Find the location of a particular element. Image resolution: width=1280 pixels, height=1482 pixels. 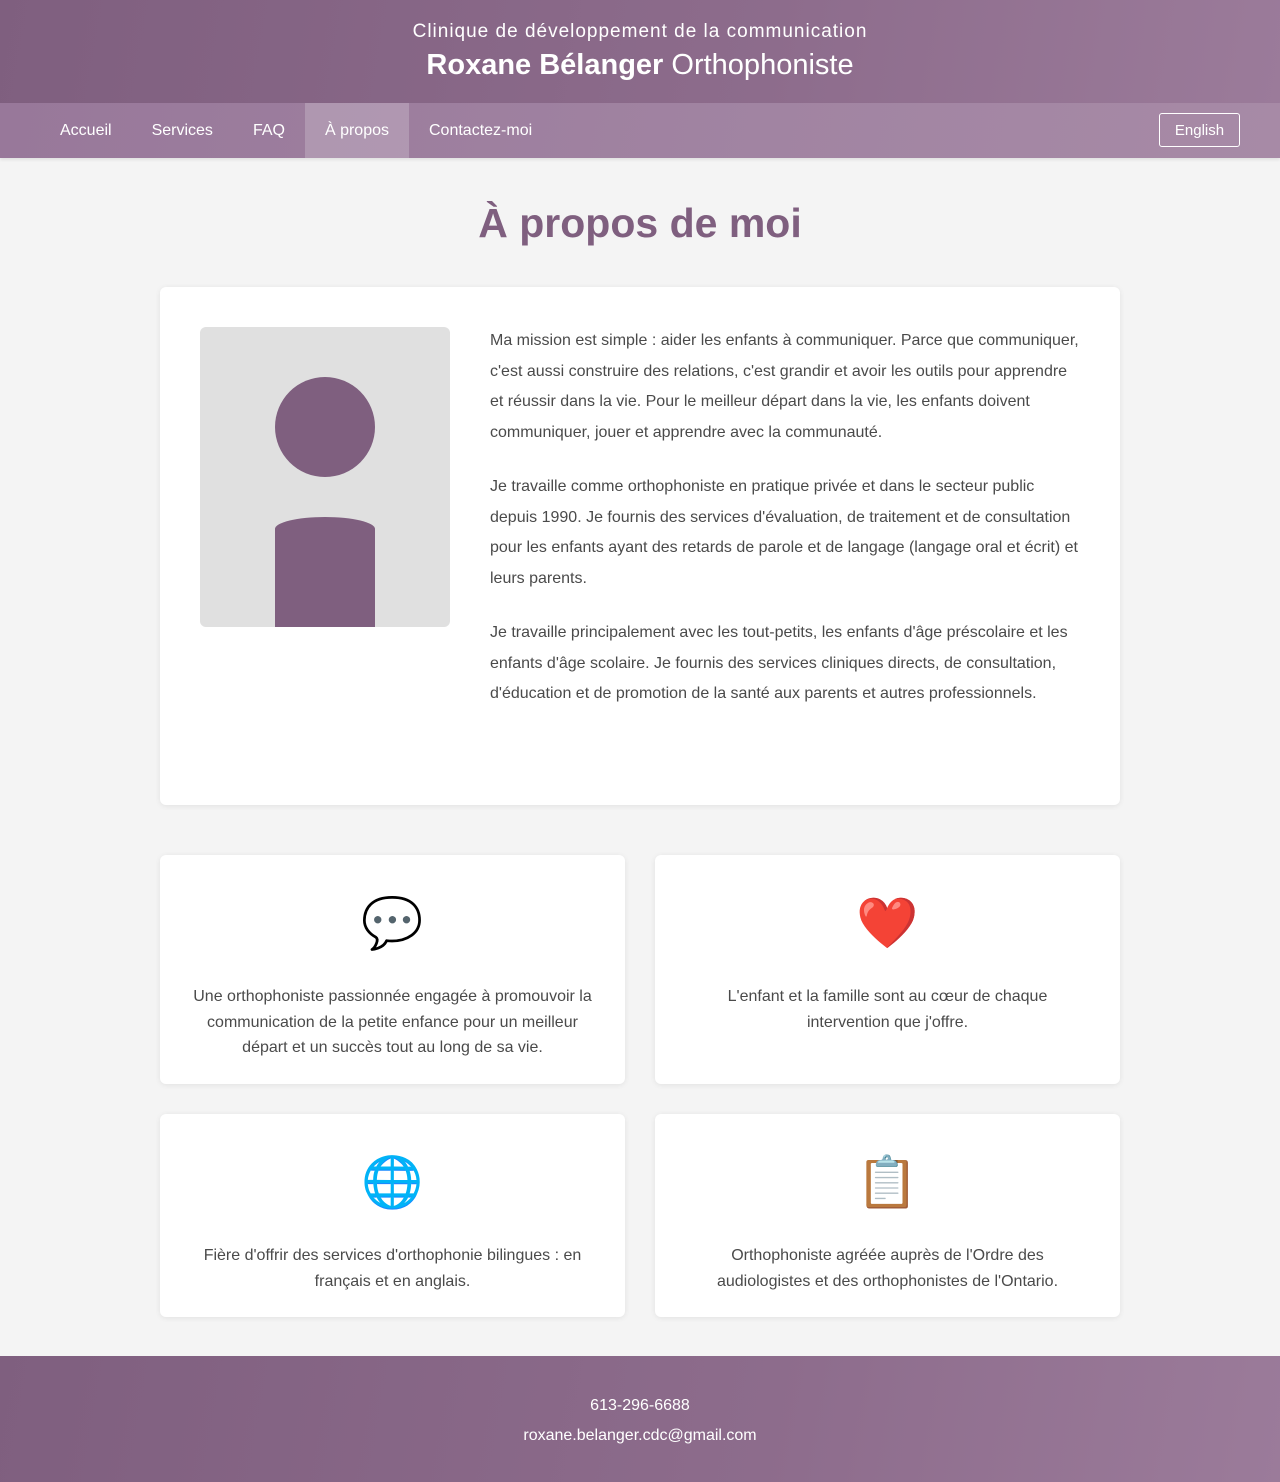

practitioner-role: Orthophoniste is located at coordinates (762, 65).